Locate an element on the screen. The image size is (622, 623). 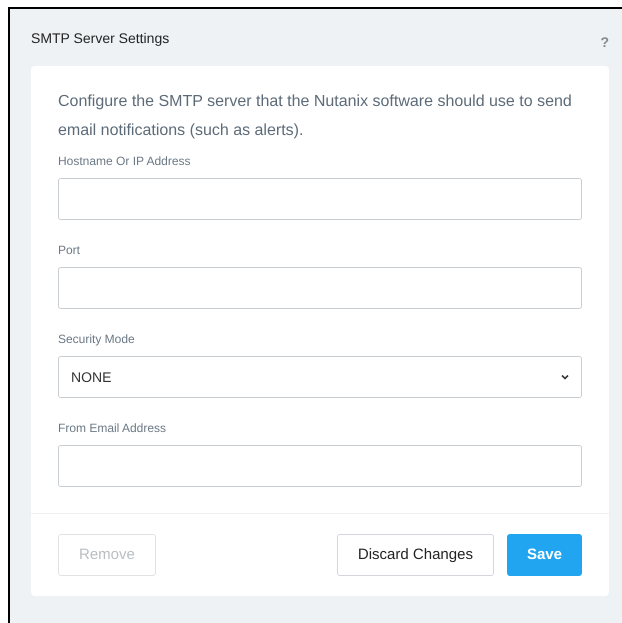
field-label: Hostname Or IP Address is located at coordinates (125, 161).